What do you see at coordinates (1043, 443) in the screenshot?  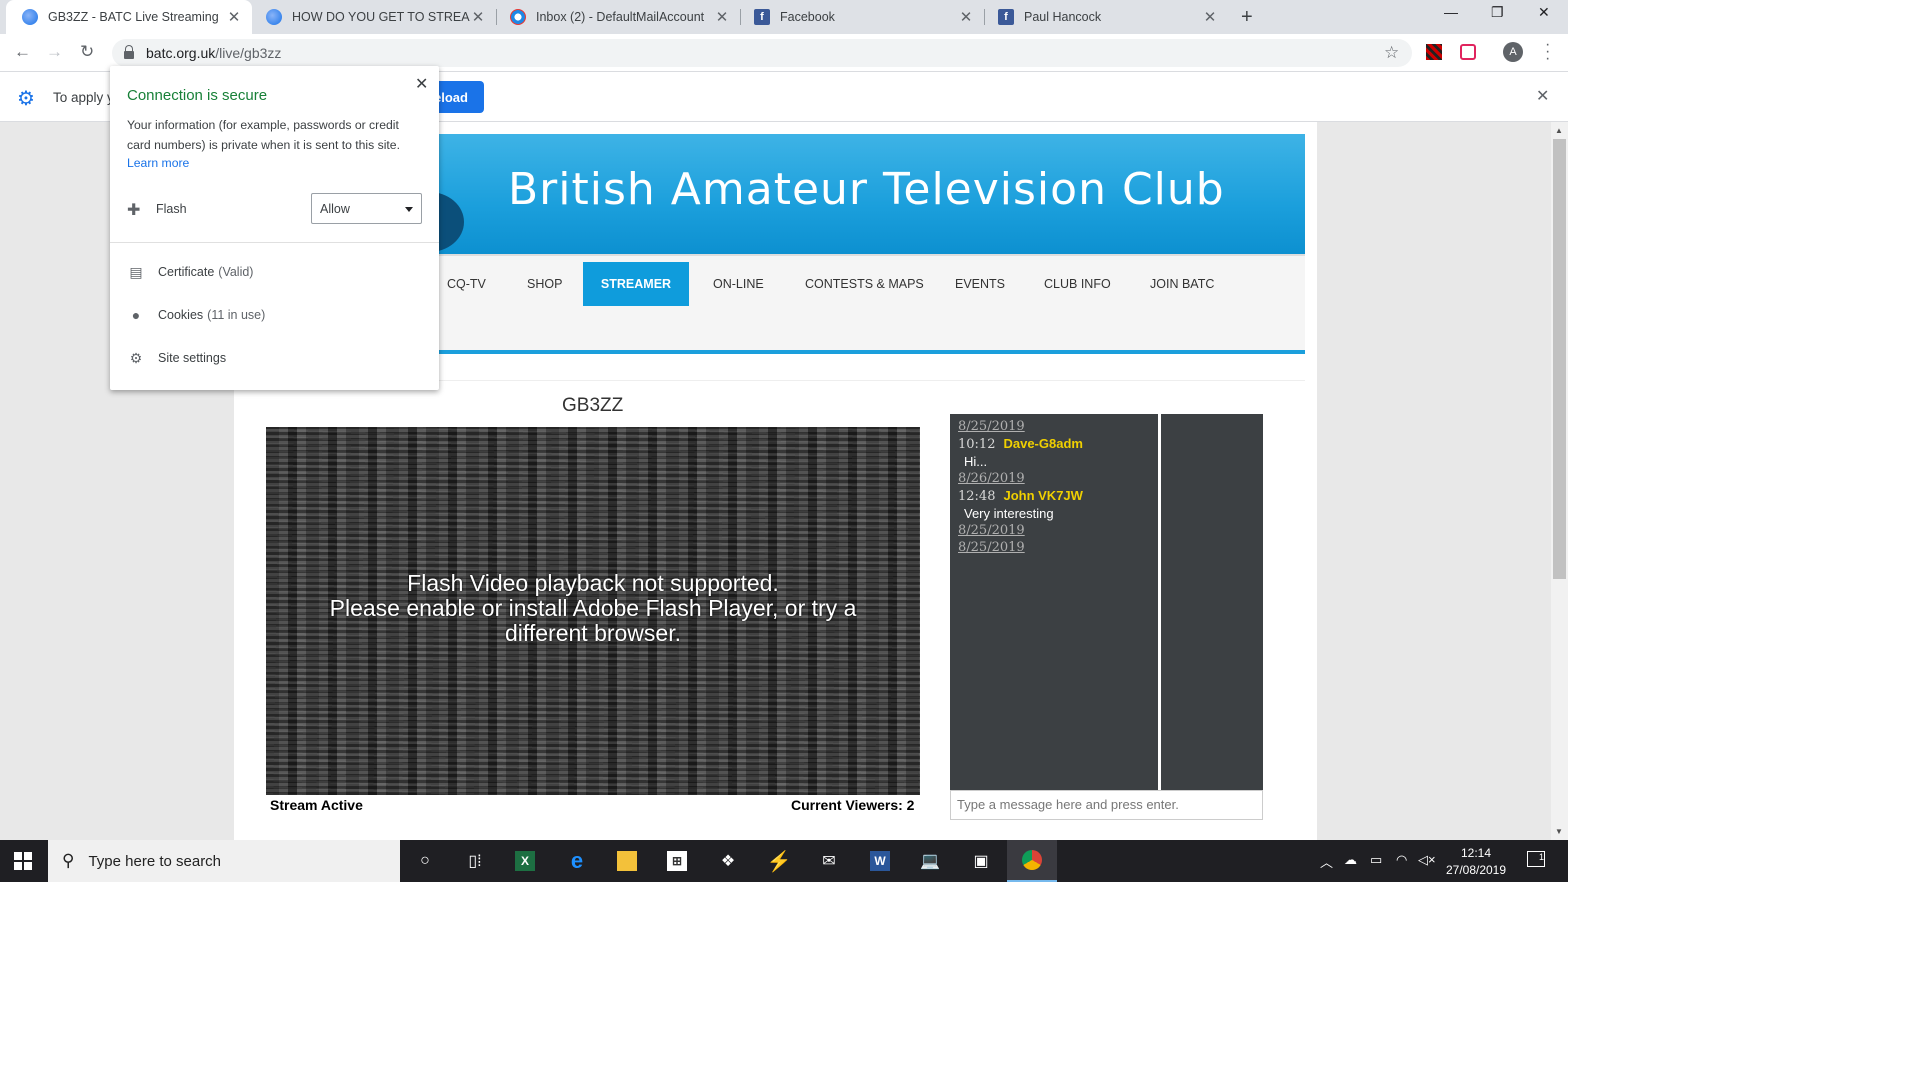 I see `chat-user: Dave-G8adm` at bounding box center [1043, 443].